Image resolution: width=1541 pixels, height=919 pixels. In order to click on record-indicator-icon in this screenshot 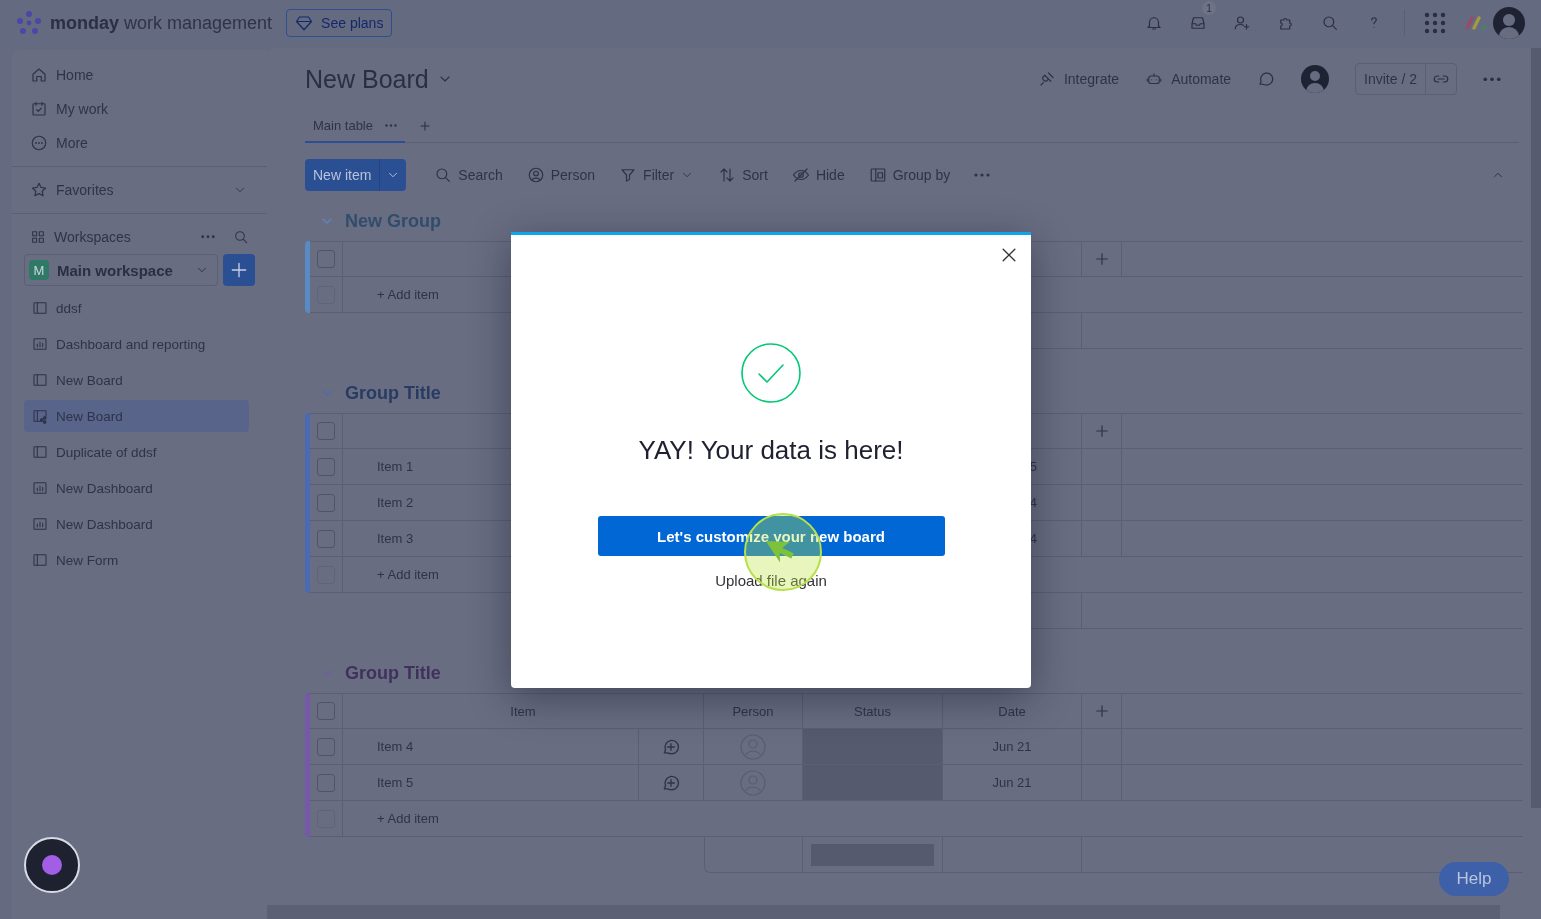, I will do `click(52, 865)`.